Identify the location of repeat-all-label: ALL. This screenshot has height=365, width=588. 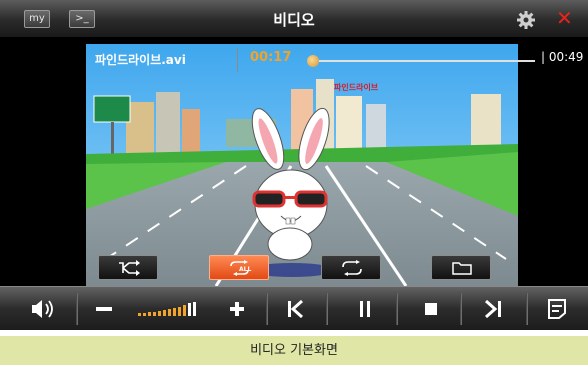
(245, 269).